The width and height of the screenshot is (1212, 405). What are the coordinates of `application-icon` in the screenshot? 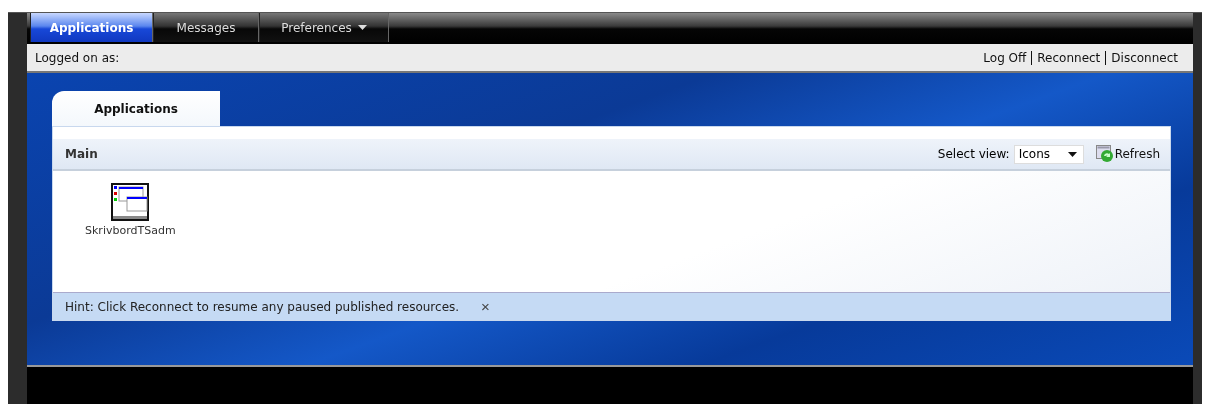 It's located at (130, 202).